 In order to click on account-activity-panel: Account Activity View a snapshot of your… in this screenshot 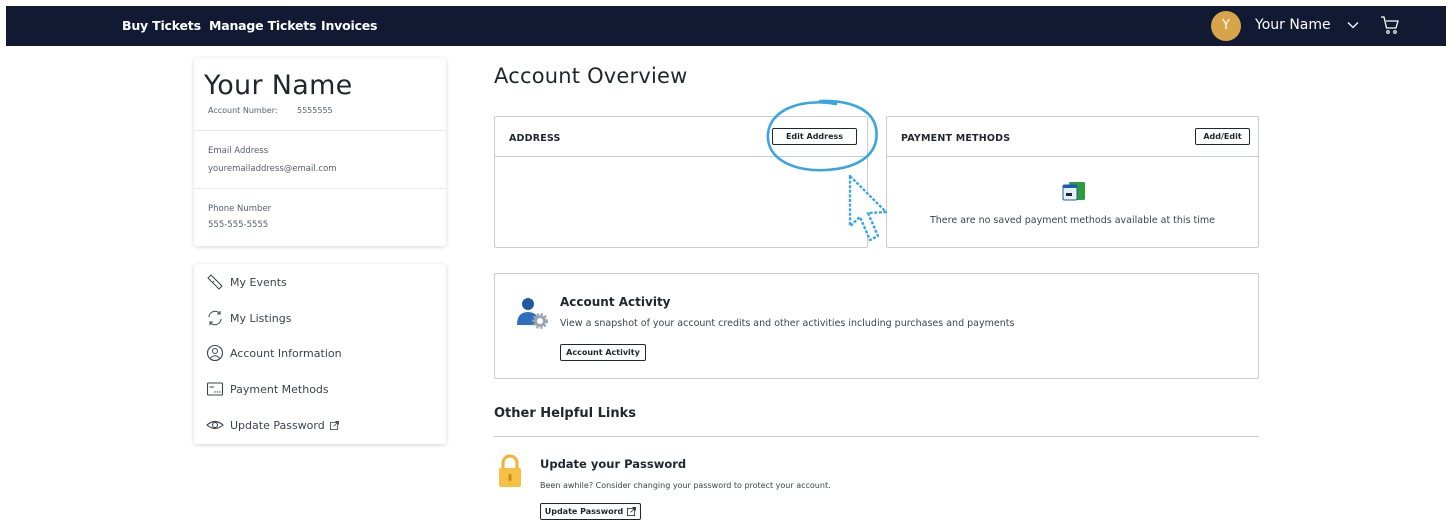, I will do `click(876, 326)`.